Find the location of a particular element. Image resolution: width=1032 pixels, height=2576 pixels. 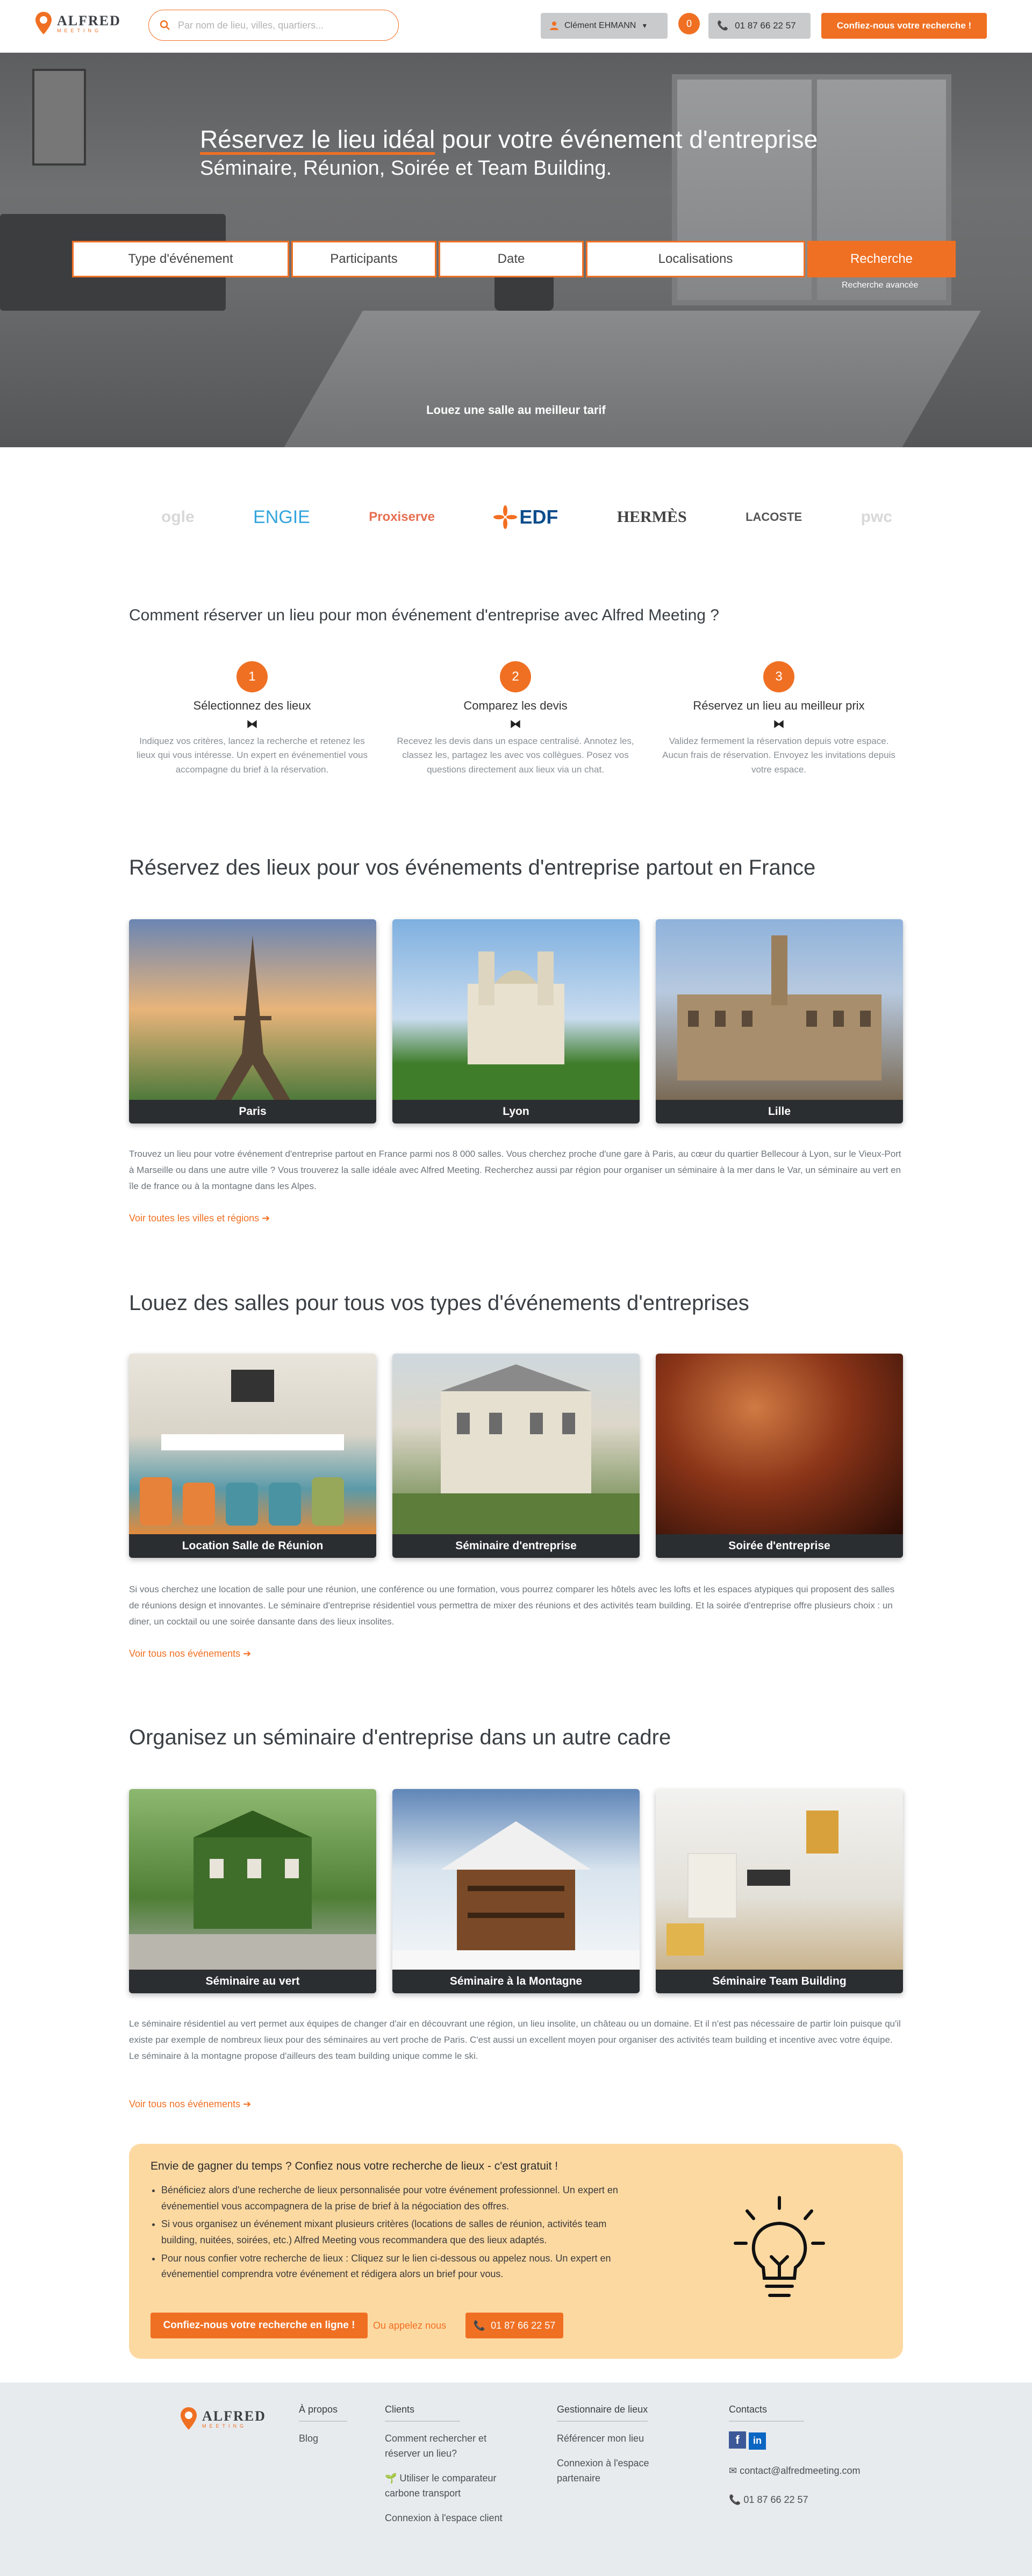

footer-about-head: À propos is located at coordinates (323, 2413).